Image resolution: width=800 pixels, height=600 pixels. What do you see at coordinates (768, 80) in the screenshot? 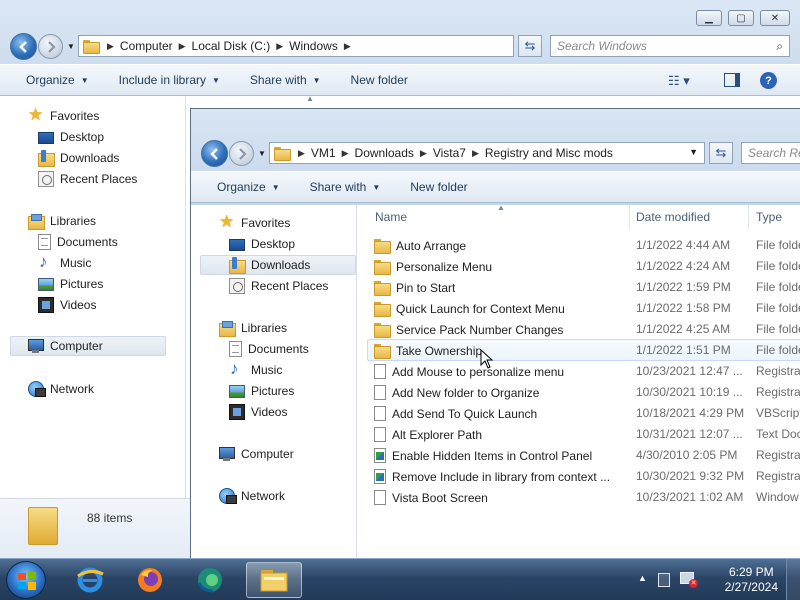
I see `help-icon: ?` at bounding box center [768, 80].